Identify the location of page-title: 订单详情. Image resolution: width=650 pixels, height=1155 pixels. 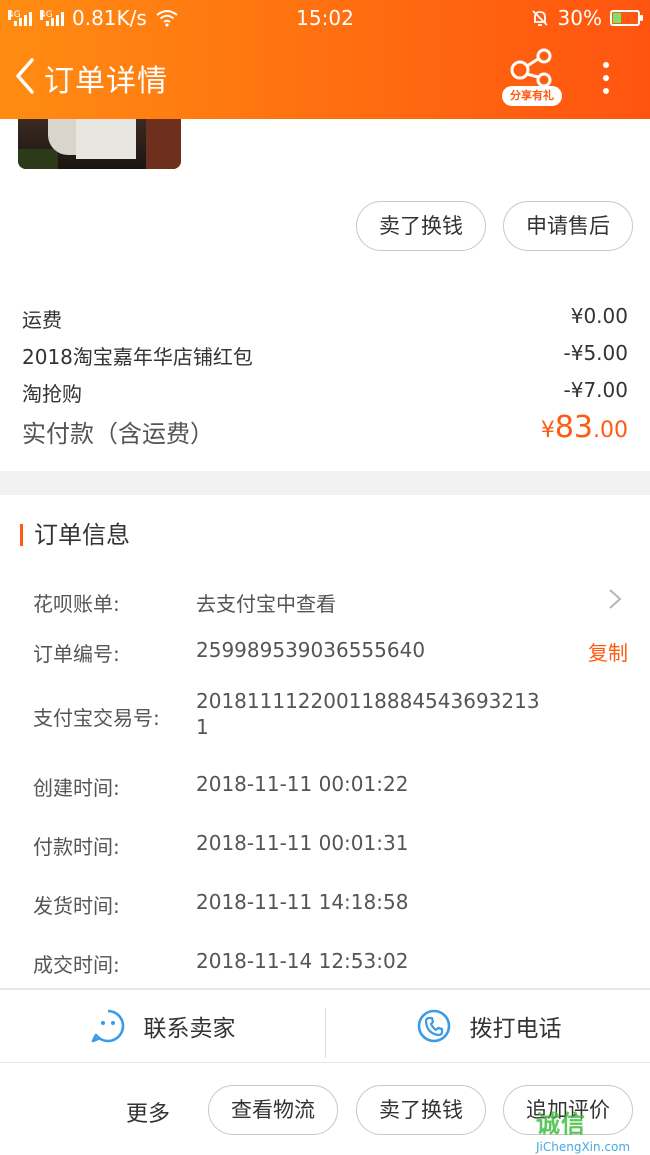
(106, 81).